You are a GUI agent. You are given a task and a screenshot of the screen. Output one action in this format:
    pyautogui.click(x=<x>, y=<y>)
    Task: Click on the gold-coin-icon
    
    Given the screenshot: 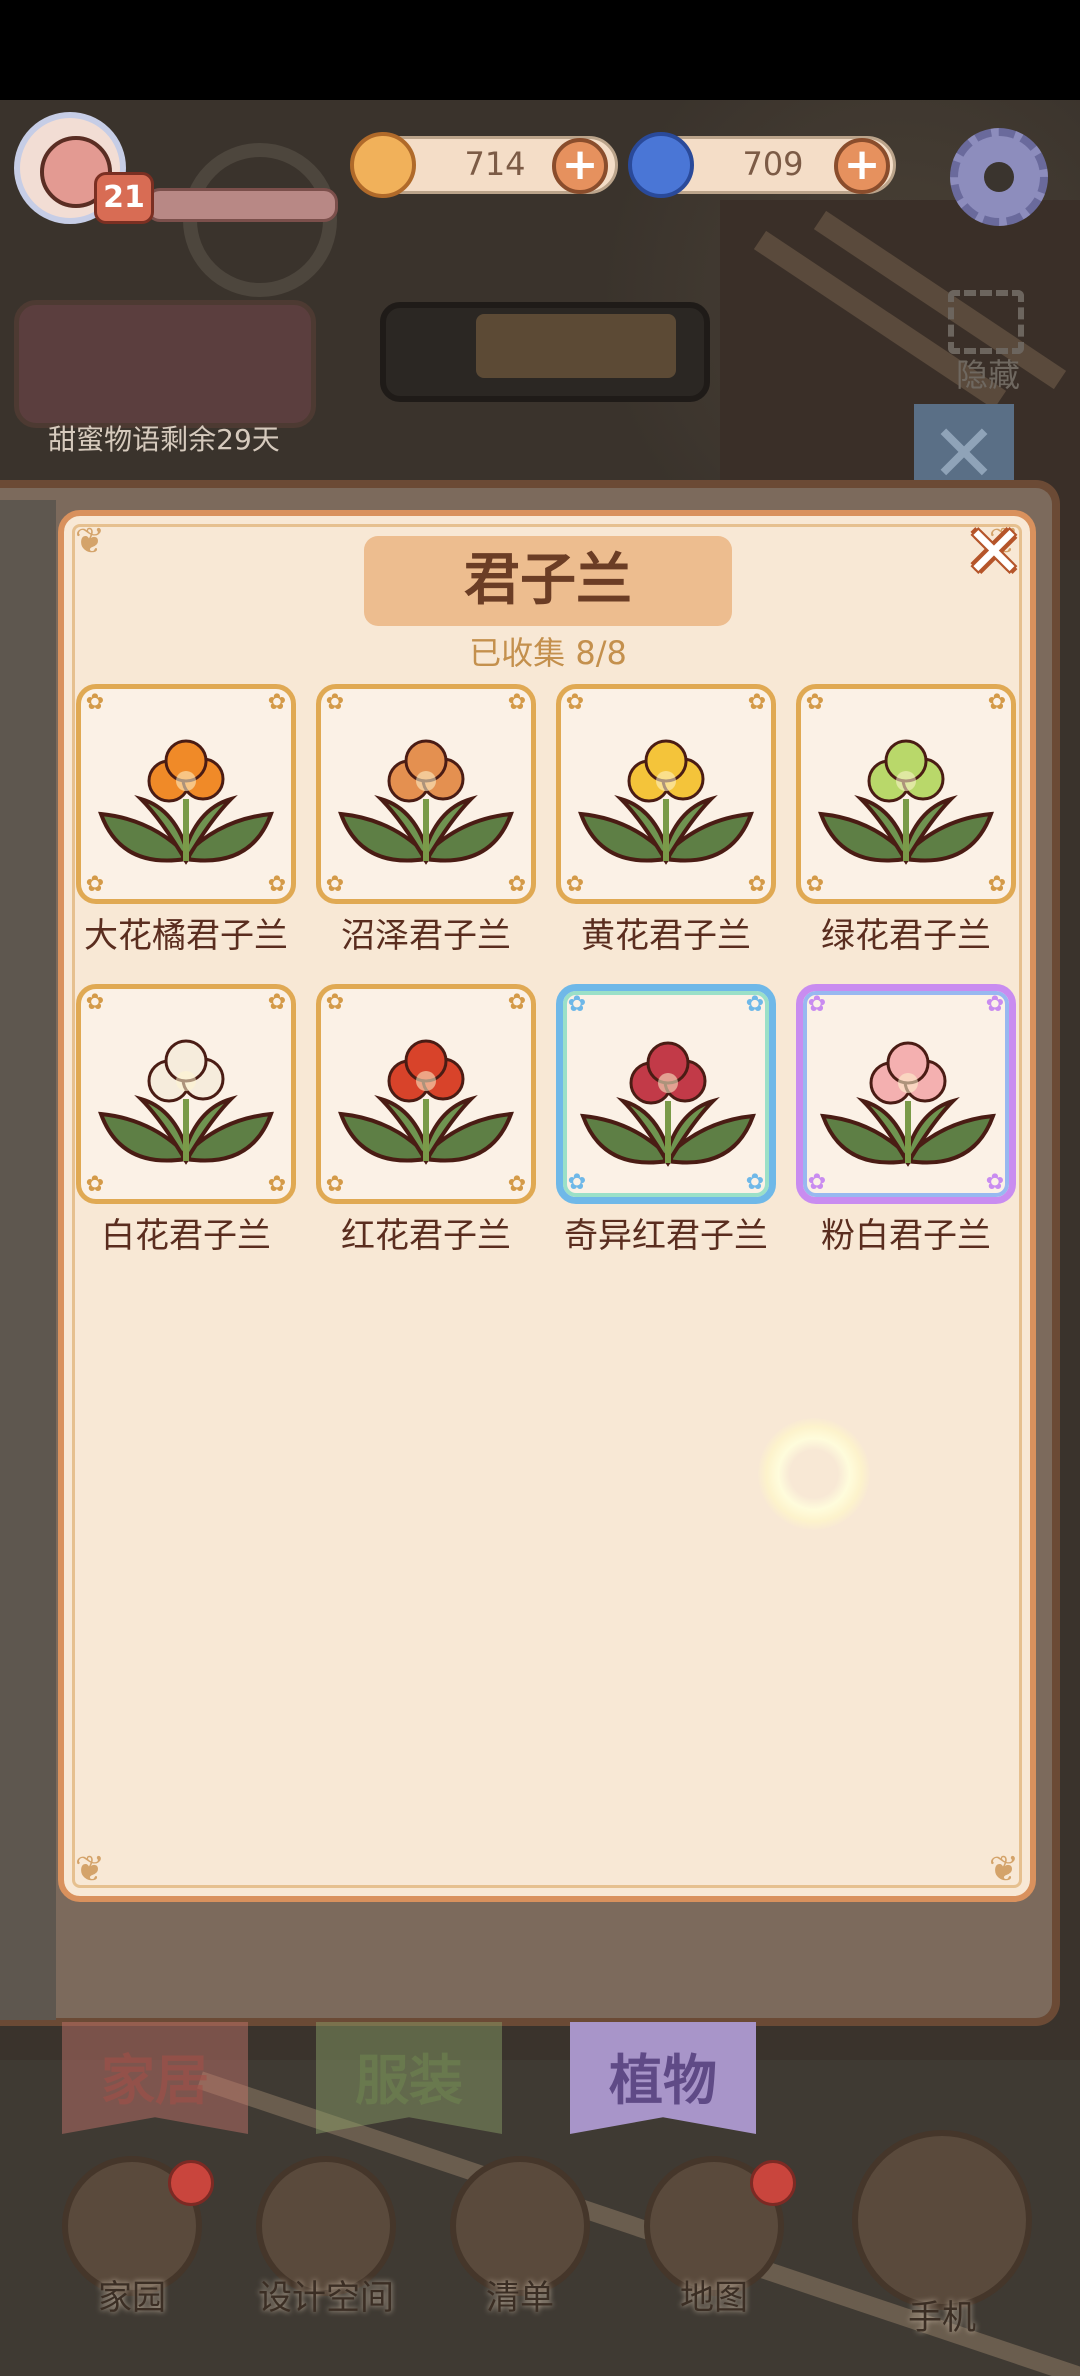 What is the action you would take?
    pyautogui.click(x=383, y=165)
    